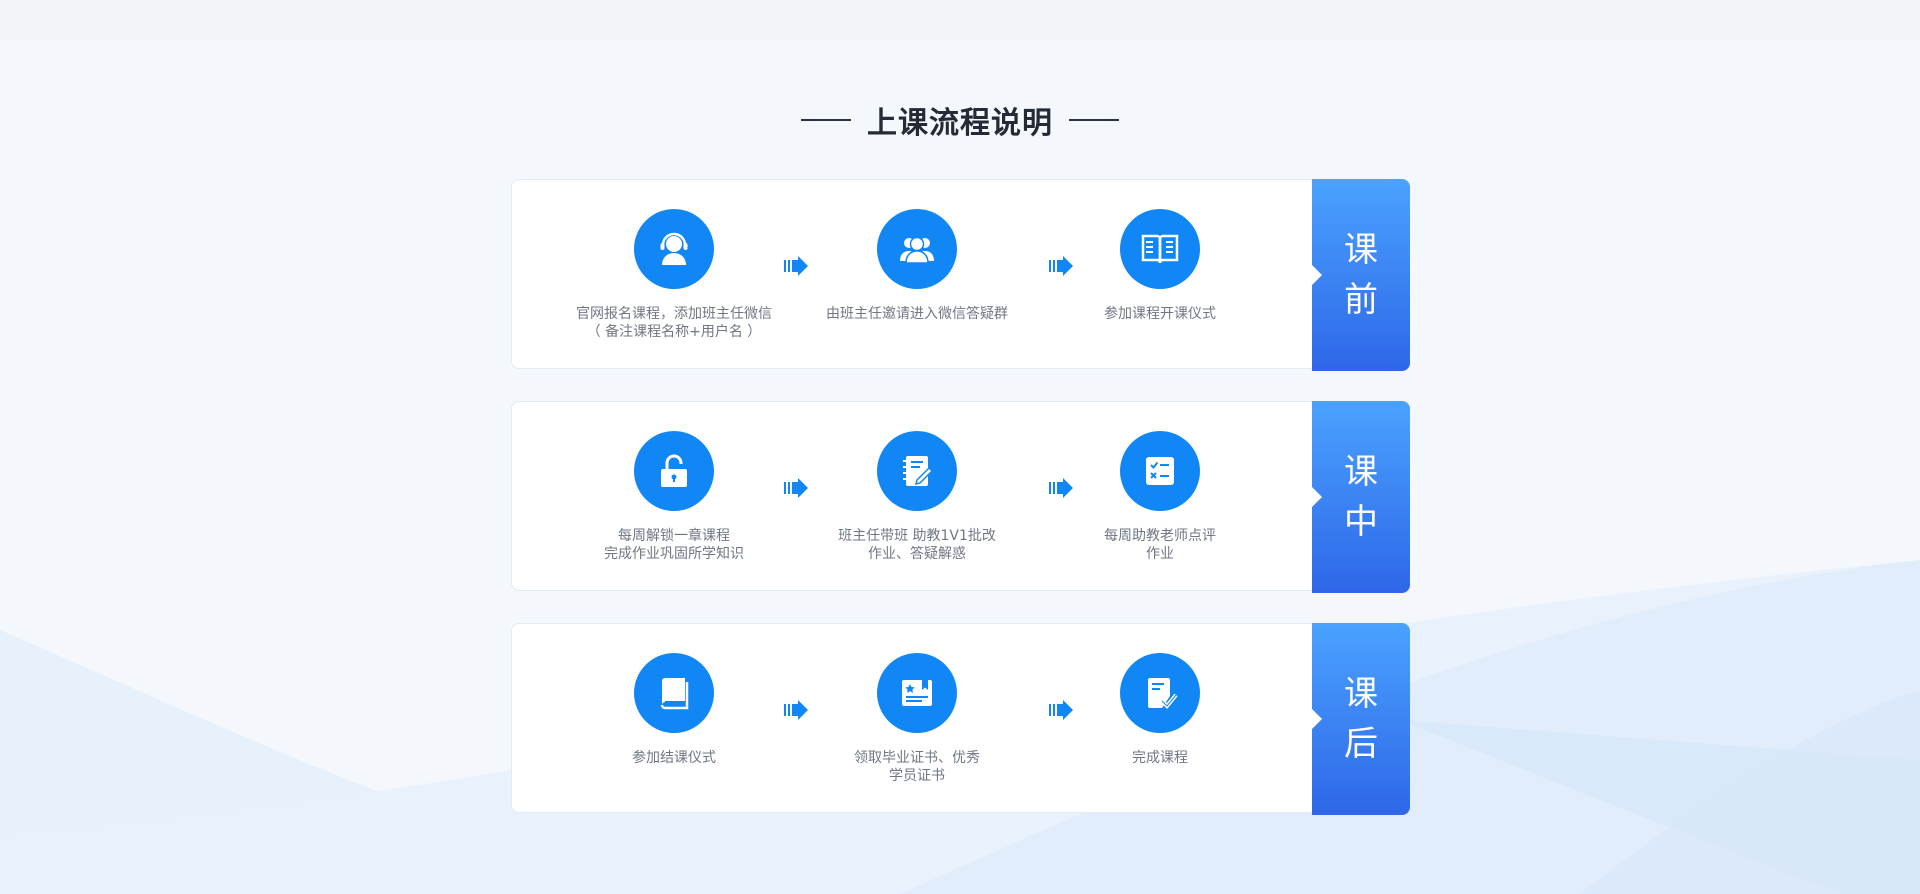 This screenshot has height=894, width=1920. I want to click on unlock-icon, so click(674, 470).